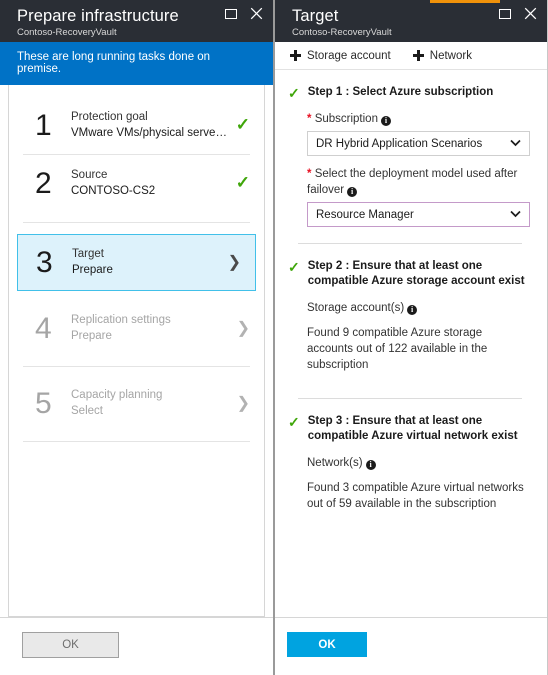  I want to click on storage-account-label-row: Storage account(s) i, so click(409, 308).